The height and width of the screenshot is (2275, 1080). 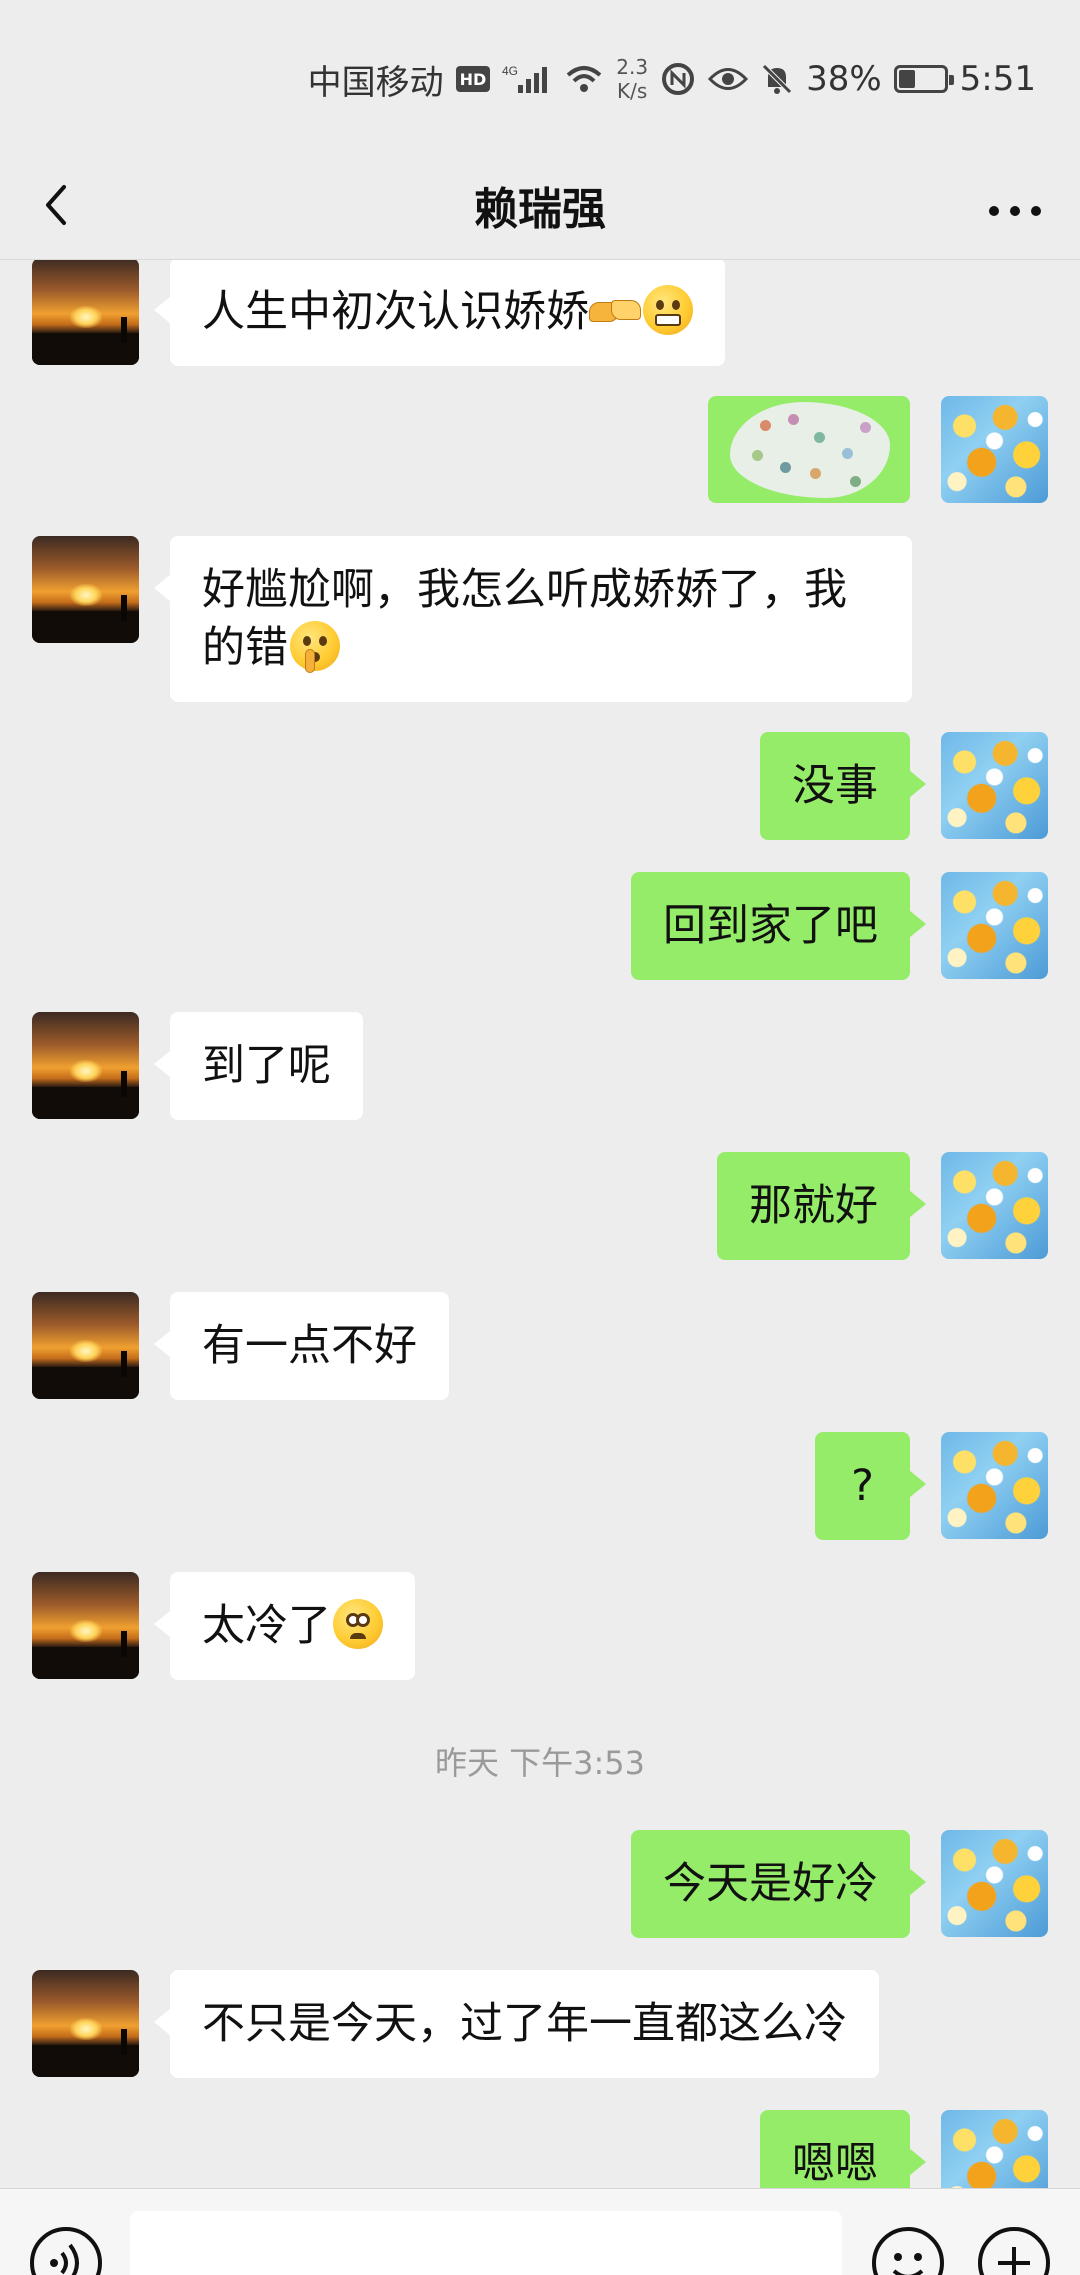 I want to click on voice-button, so click(x=66, y=2251).